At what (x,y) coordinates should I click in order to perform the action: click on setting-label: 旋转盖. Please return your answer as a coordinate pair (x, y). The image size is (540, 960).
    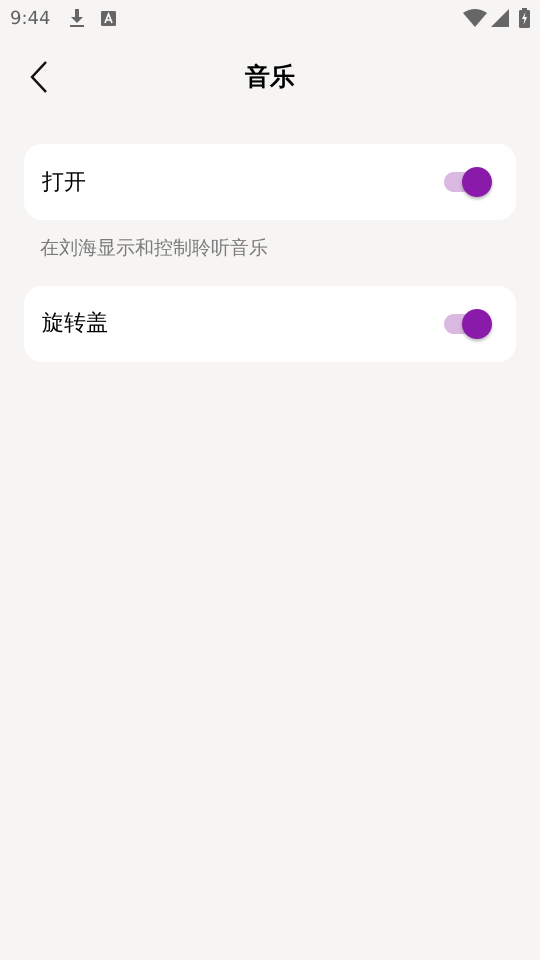
    Looking at the image, I should click on (75, 324).